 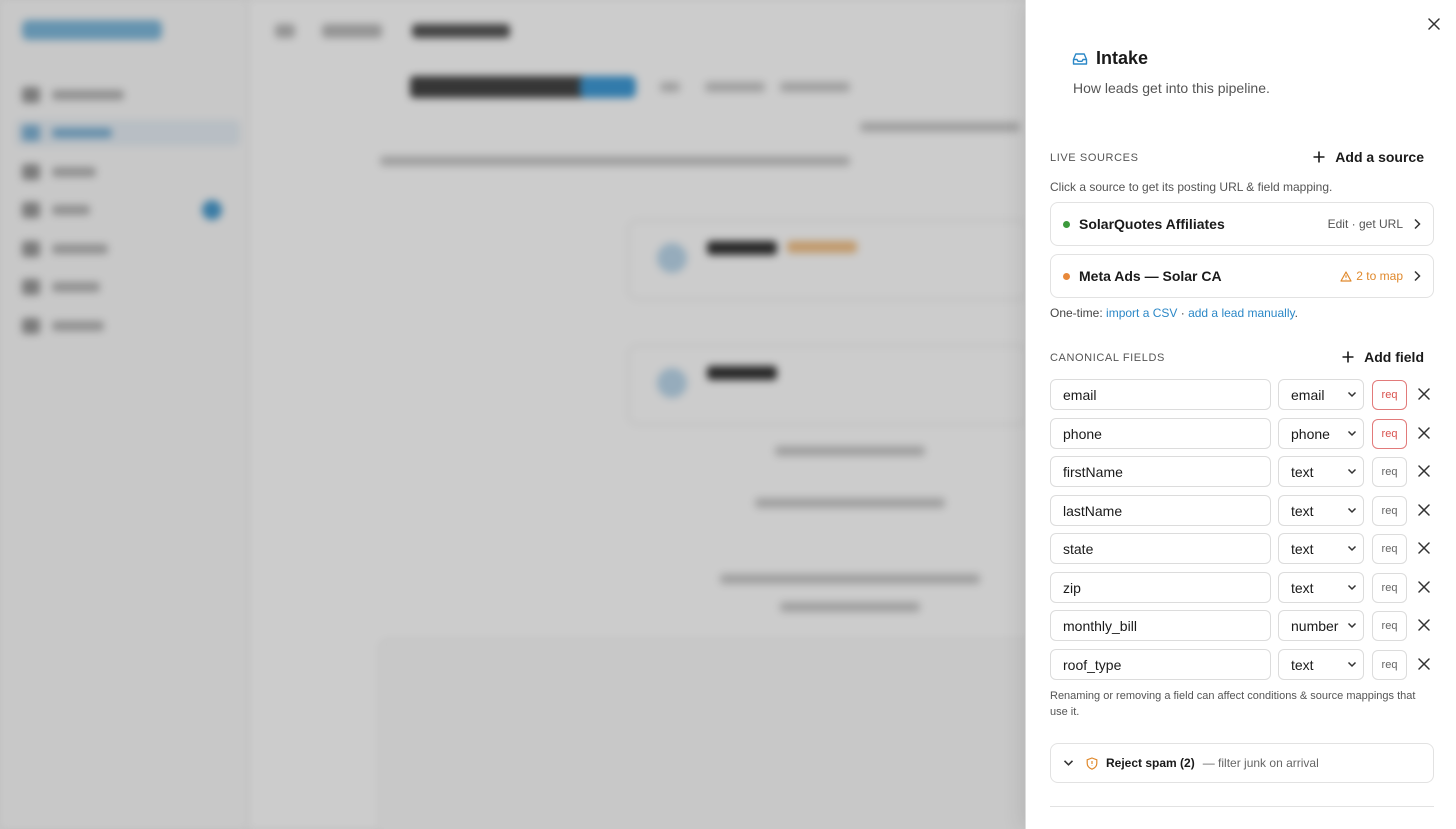 What do you see at coordinates (1346, 276) in the screenshot?
I see `warning-icon` at bounding box center [1346, 276].